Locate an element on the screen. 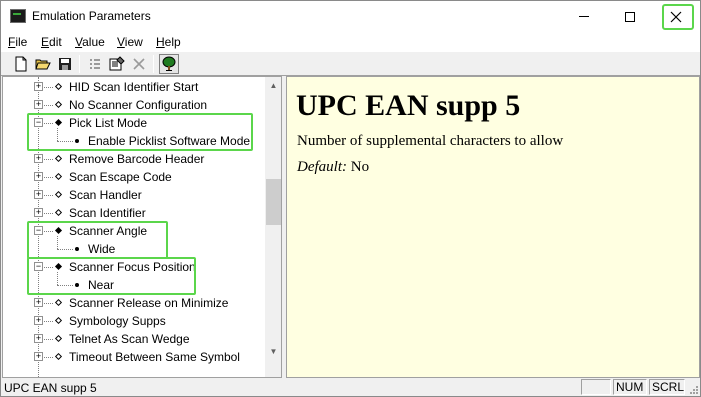  tree-item-label: Telnet As Scan Wedge is located at coordinates (129, 339).